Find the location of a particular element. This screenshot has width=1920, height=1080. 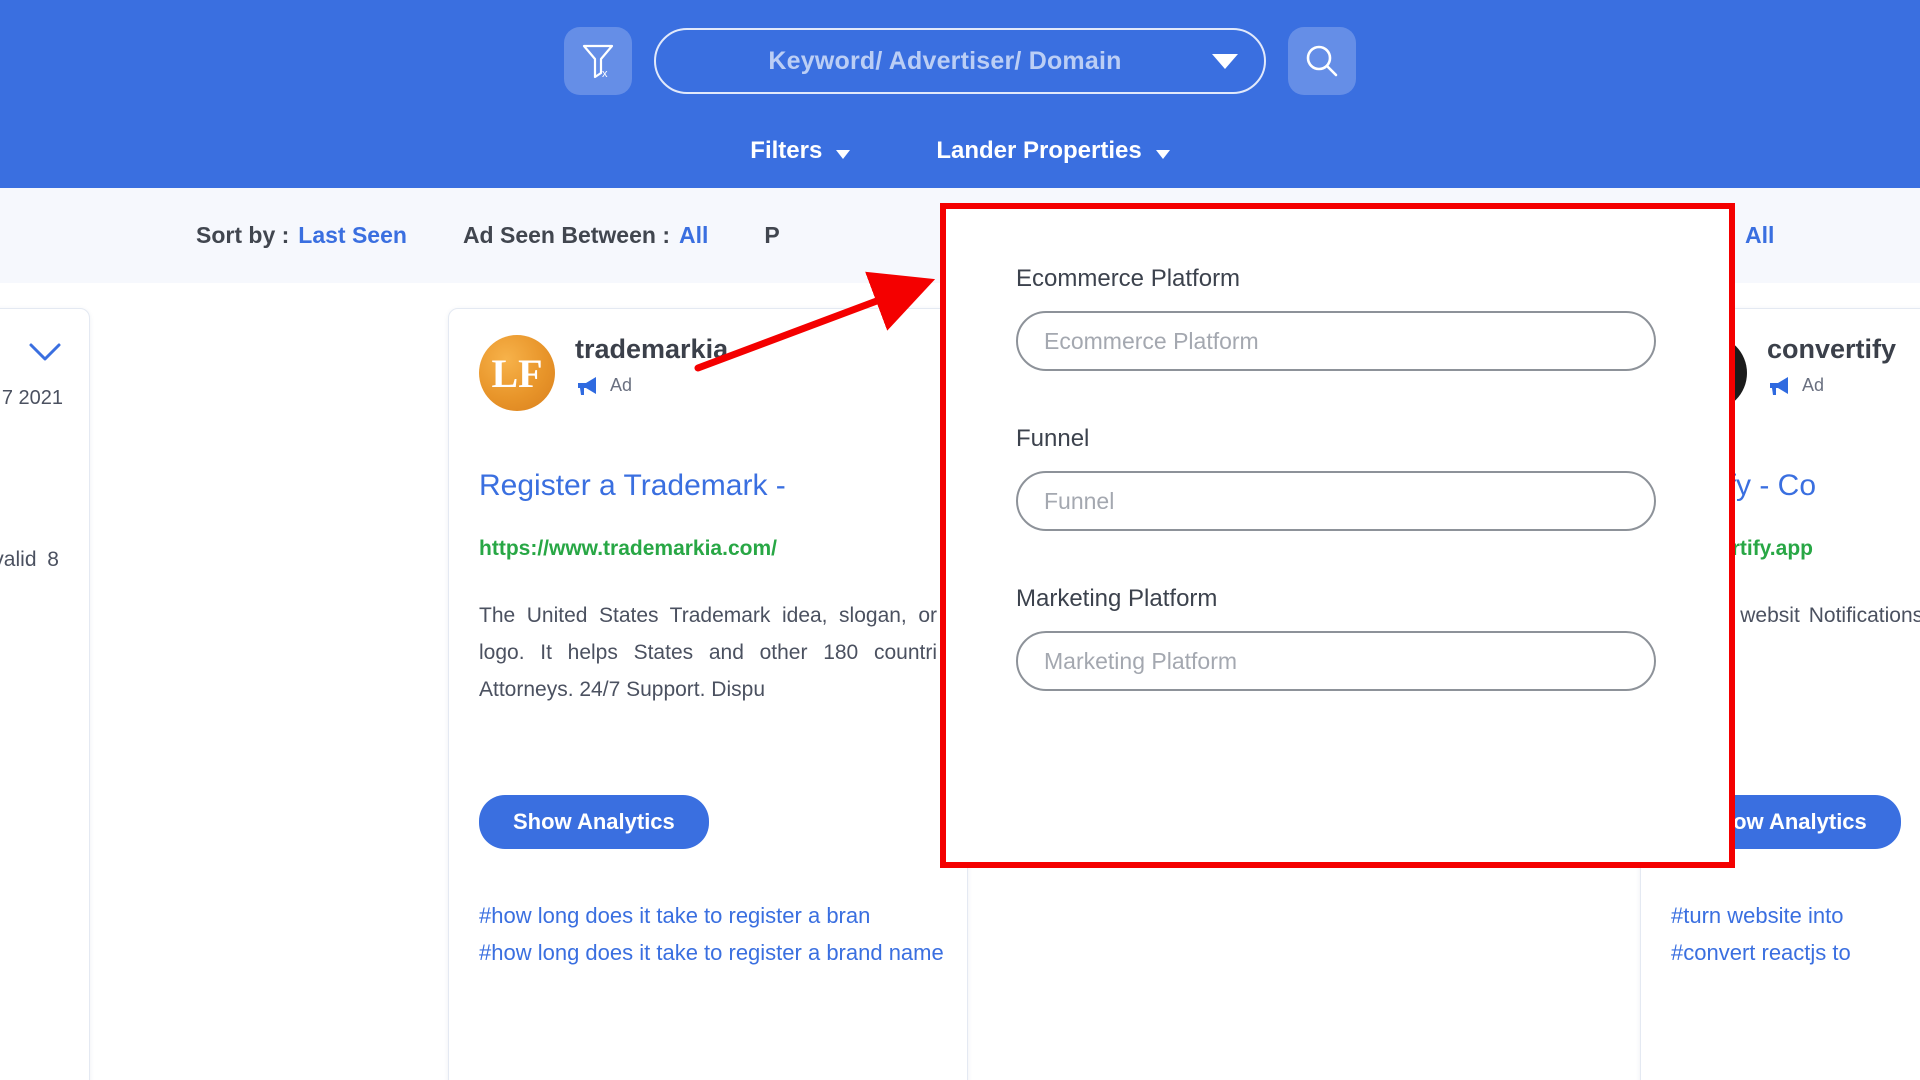

ad-seen-between-group: Ad Seen Between : All is located at coordinates (585, 235).